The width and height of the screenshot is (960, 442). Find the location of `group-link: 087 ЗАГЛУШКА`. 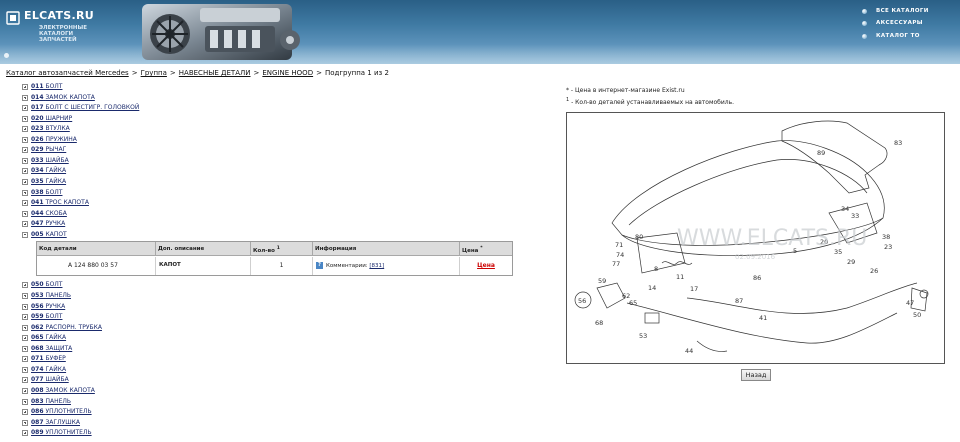

group-link: 087 ЗАГЛУШКА is located at coordinates (55, 422).